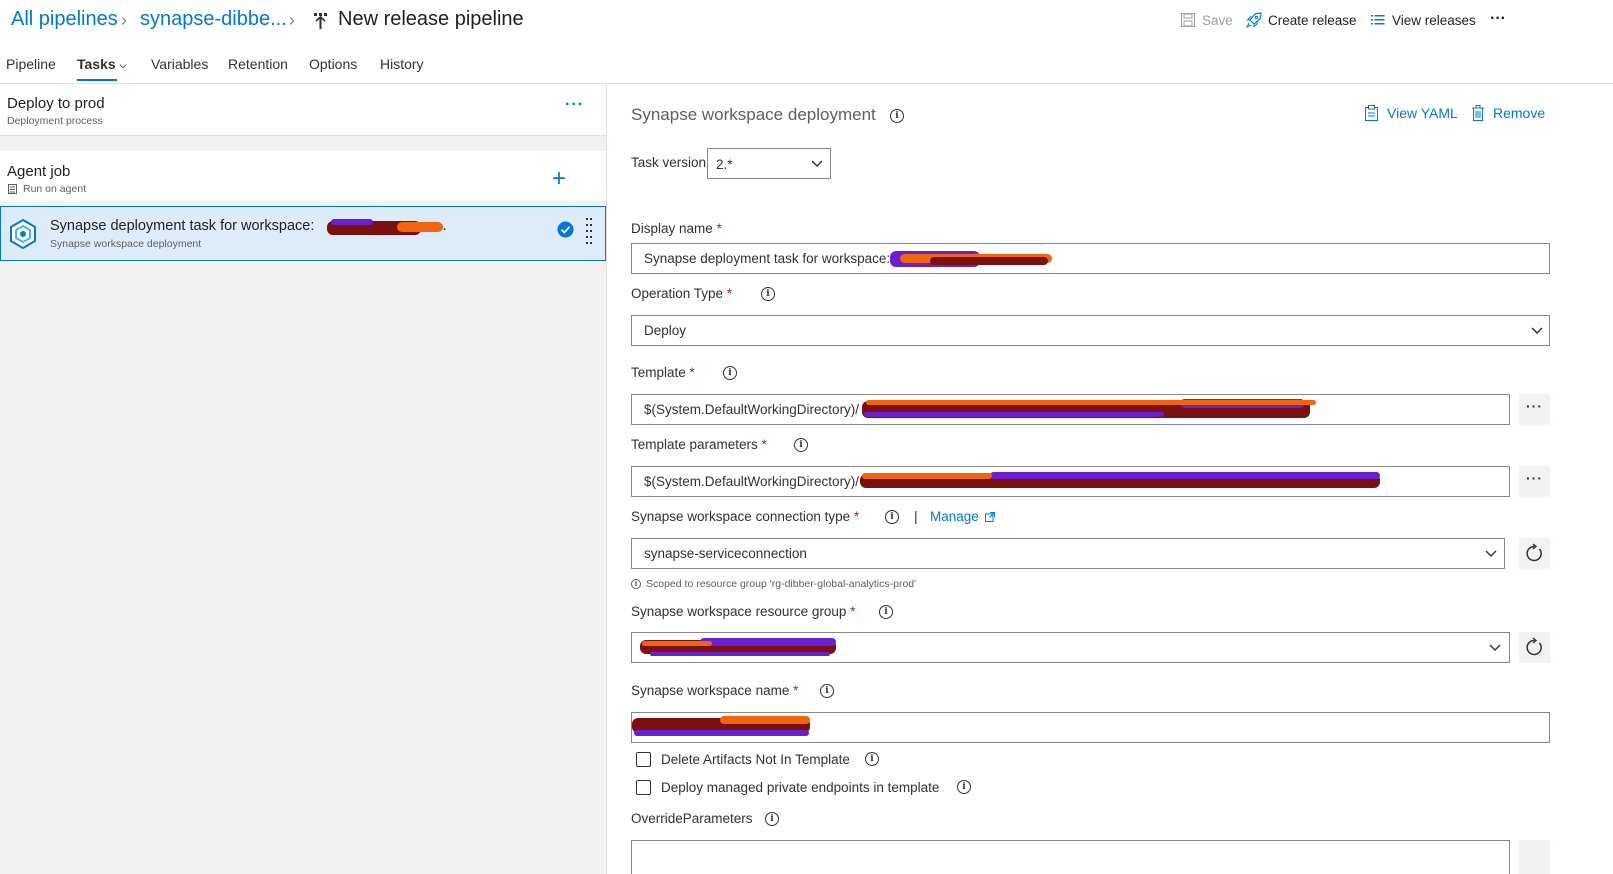  I want to click on synapse-icon, so click(23, 234).